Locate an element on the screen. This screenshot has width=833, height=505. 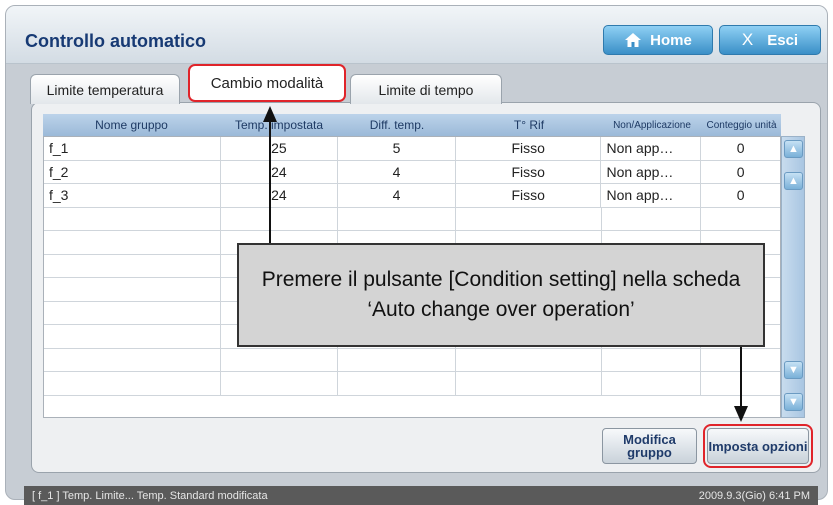
exit-button: X Esci is located at coordinates (770, 40).